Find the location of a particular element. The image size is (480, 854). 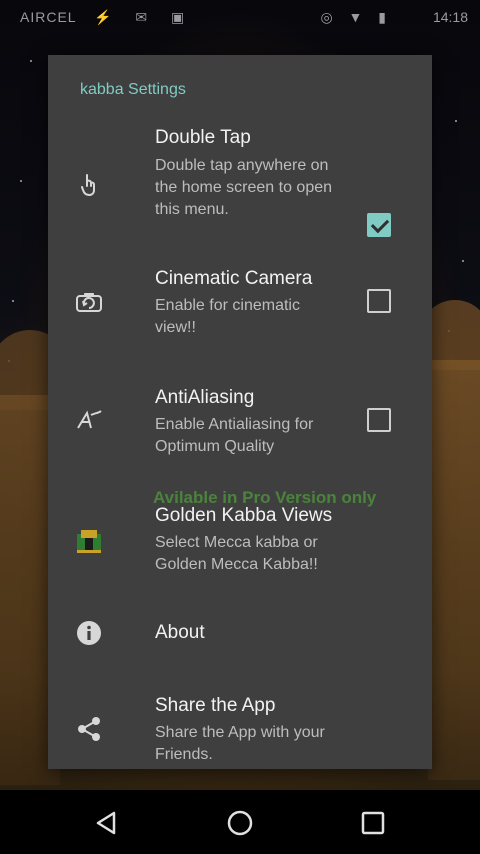

pref-summary: Share the App with your Friends. is located at coordinates (240, 743).